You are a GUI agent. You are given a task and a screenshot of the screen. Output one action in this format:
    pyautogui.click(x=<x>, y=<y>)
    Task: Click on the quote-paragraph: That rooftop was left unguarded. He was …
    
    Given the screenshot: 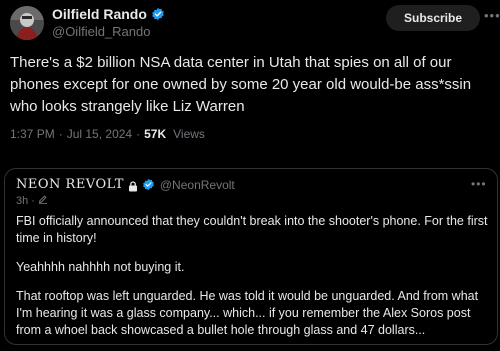 What is the action you would take?
    pyautogui.click(x=247, y=313)
    